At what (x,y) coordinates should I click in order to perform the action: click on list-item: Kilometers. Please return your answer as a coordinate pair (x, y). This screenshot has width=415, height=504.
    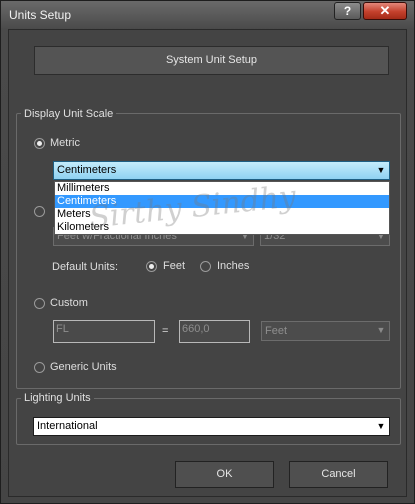
    Looking at the image, I should click on (222, 227).